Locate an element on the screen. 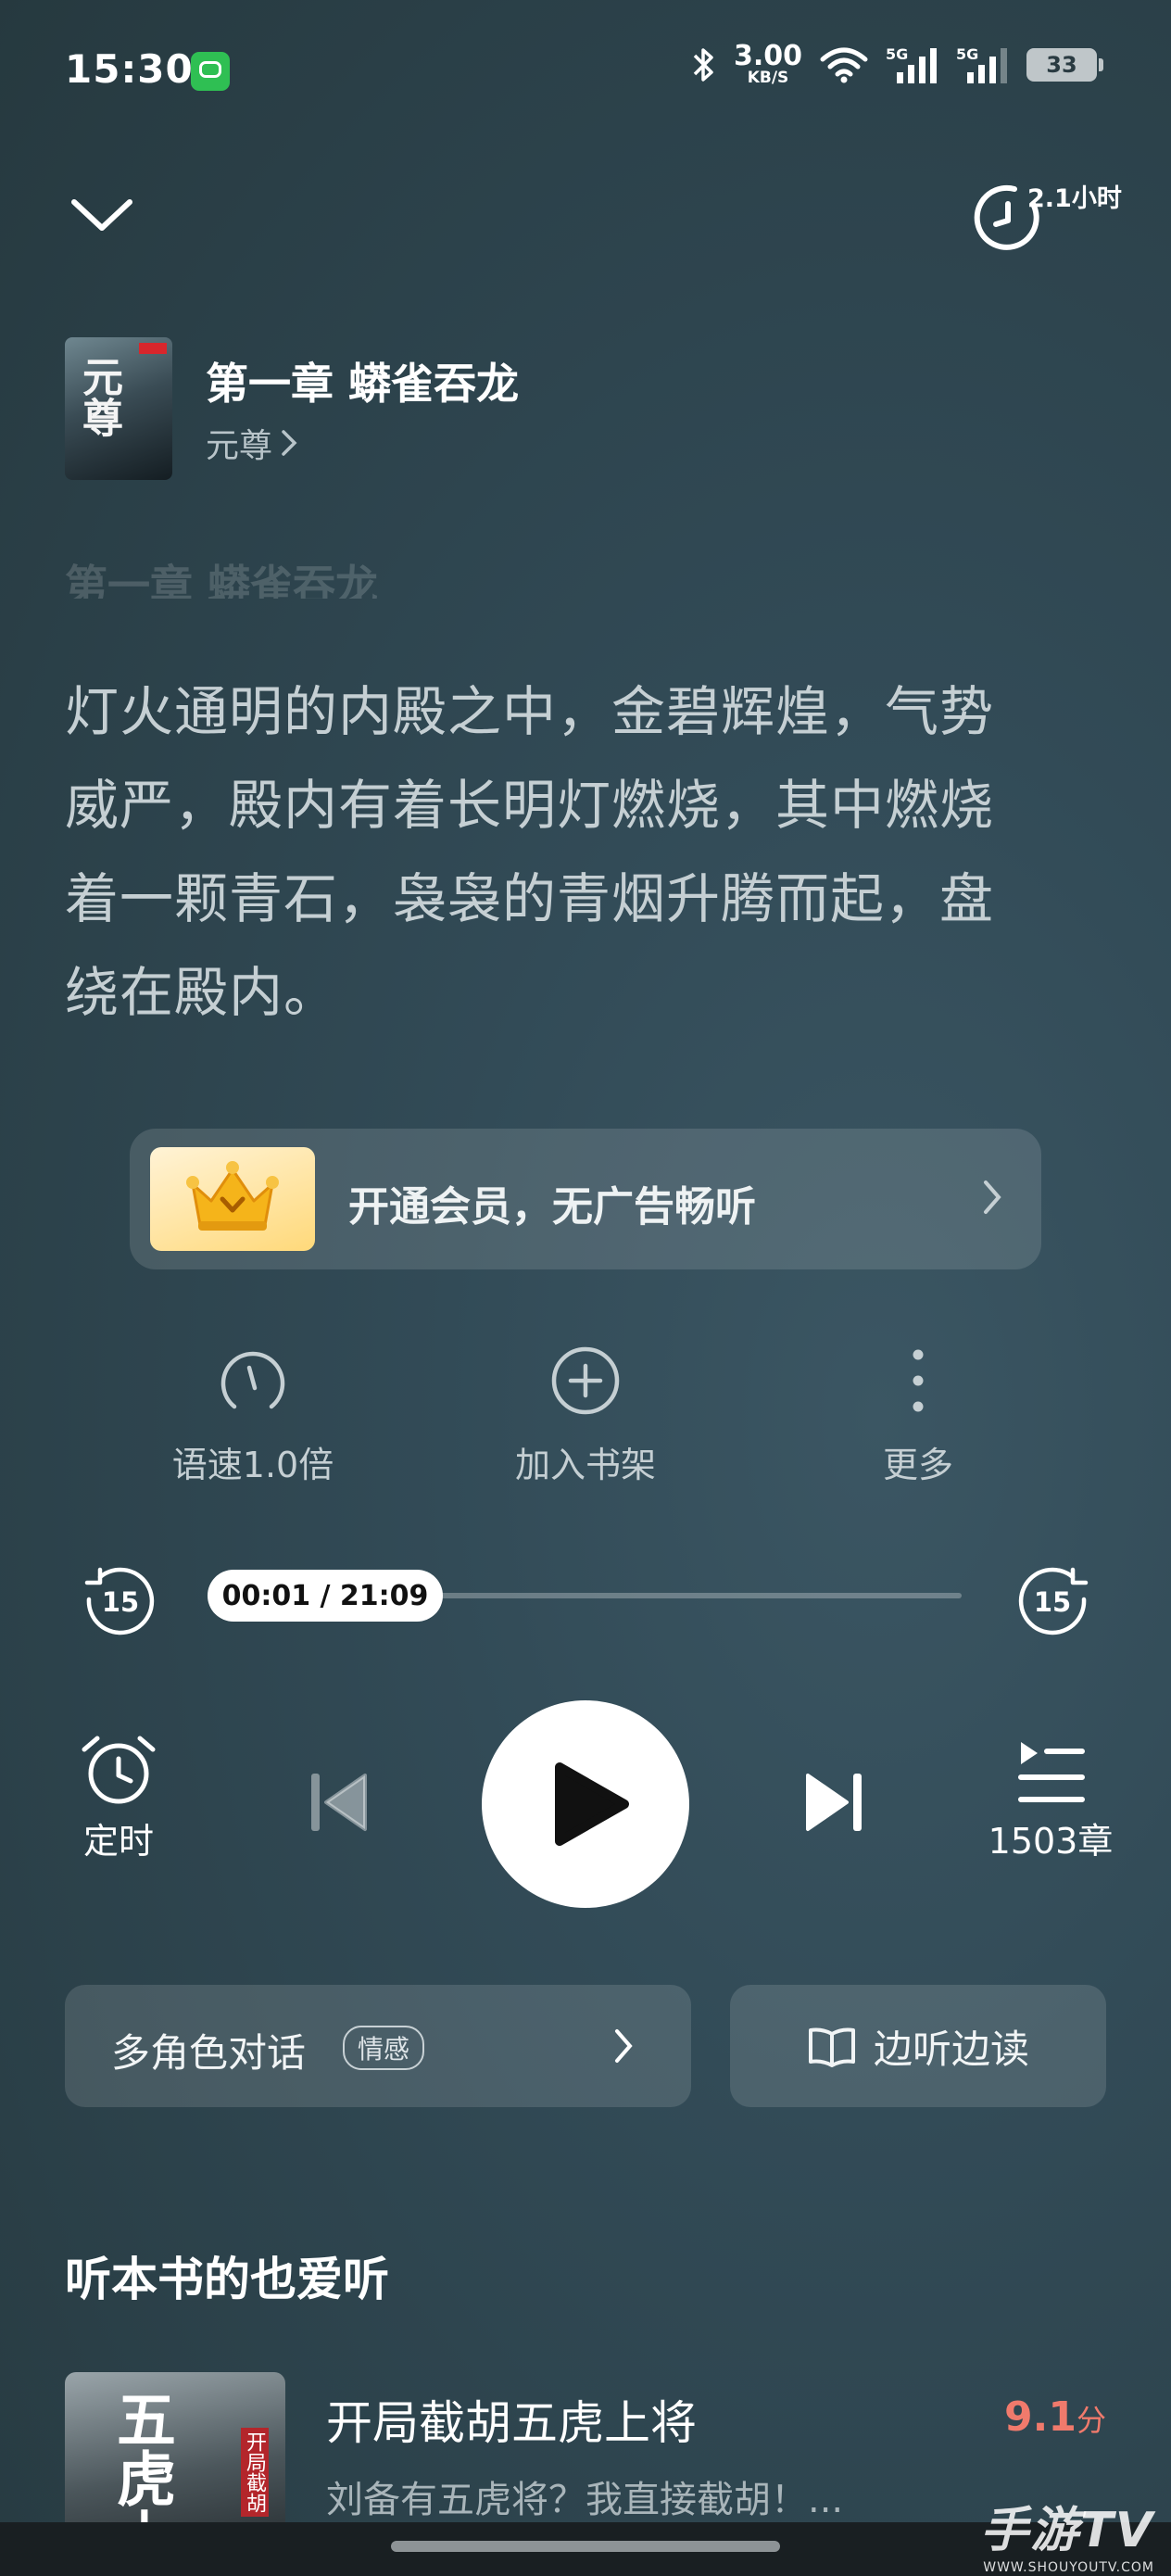 The height and width of the screenshot is (2576, 1171). plus-circle-icon is located at coordinates (585, 1380).